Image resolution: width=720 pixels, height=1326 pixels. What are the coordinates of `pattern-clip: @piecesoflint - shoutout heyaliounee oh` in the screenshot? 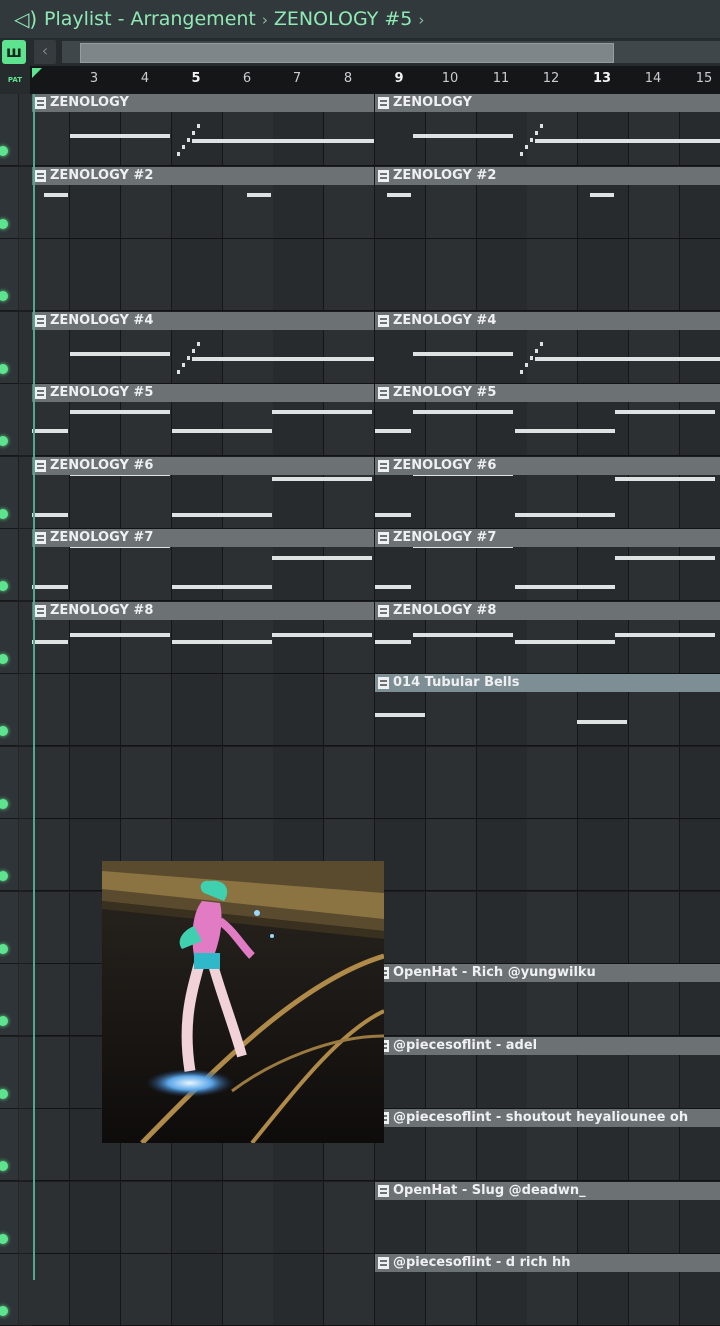 It's located at (547, 1144).